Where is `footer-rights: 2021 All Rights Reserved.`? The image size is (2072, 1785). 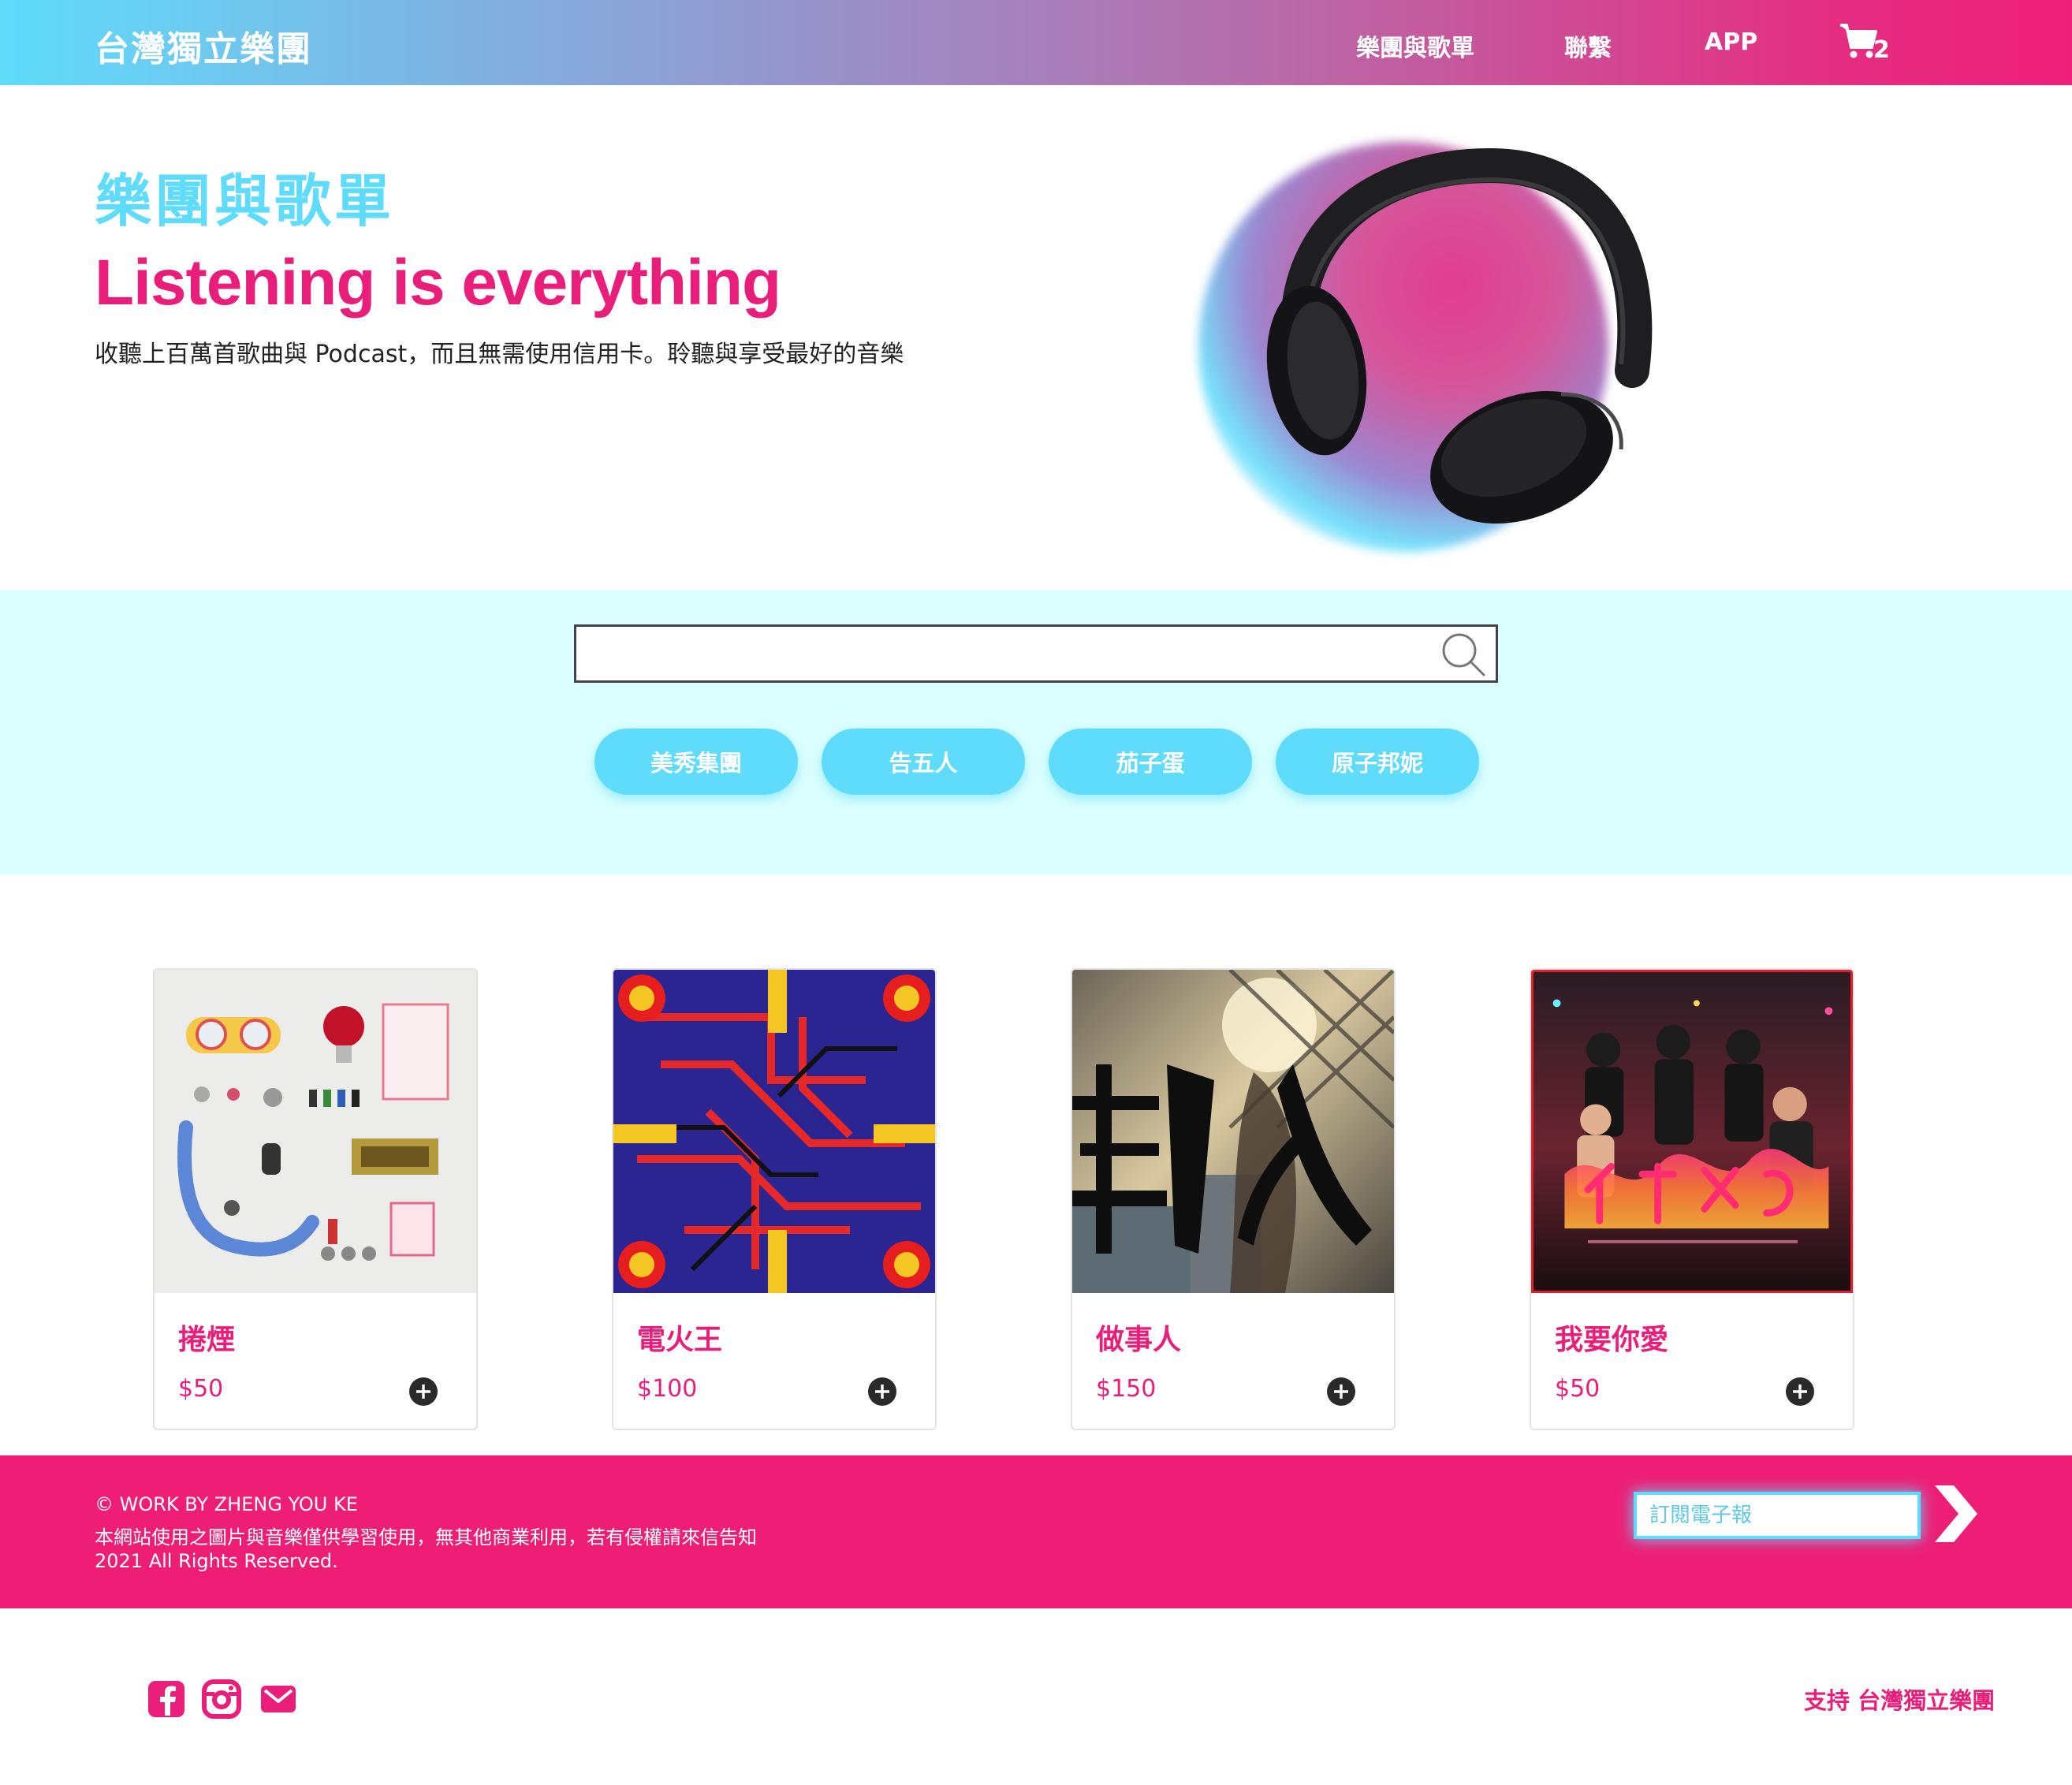 footer-rights: 2021 All Rights Reserved. is located at coordinates (216, 1561).